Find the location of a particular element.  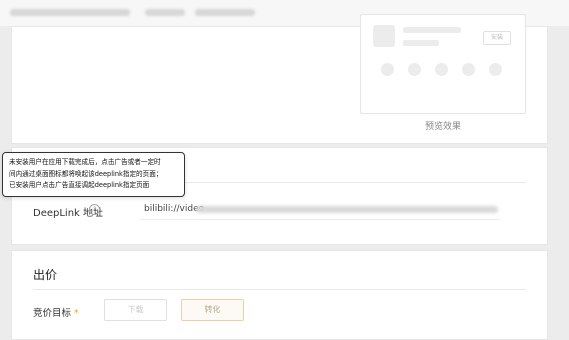

tooltip-line: 已安装用户点击广告直接调起deeplink指定页面 is located at coordinates (79, 185).